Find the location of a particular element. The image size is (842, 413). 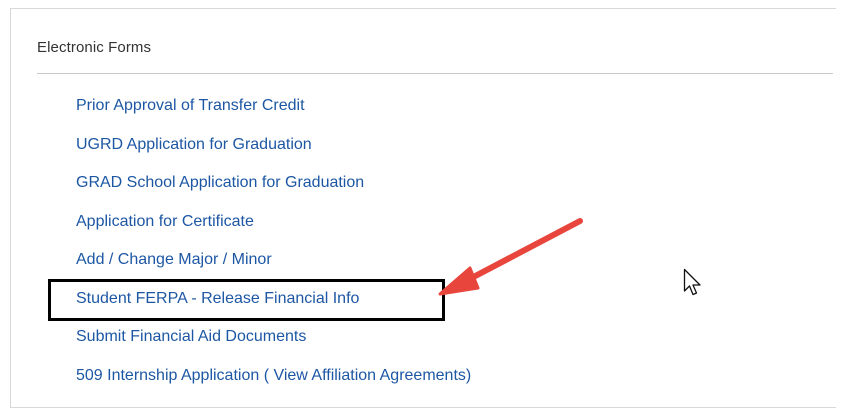

list-item: Prior Approval of Transfer Credit is located at coordinates (273, 114).